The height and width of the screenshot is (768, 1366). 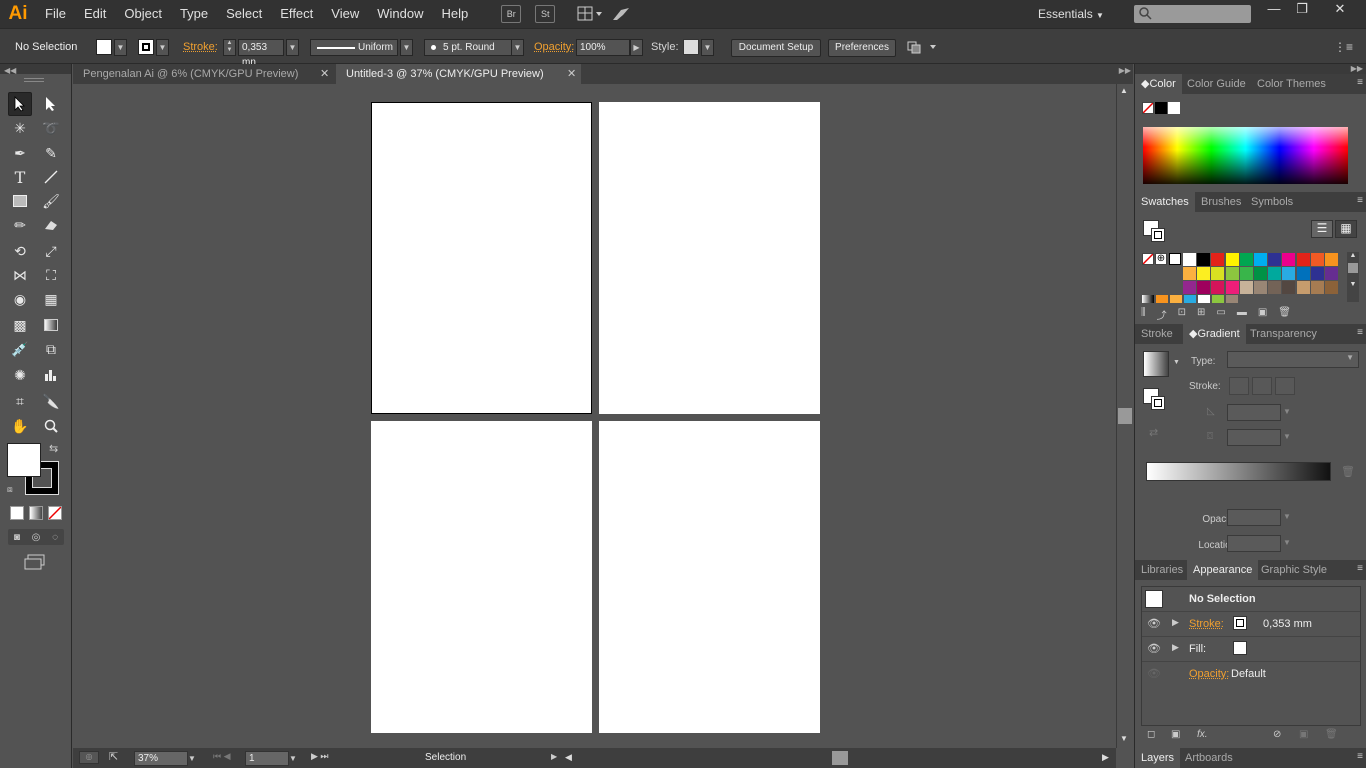 What do you see at coordinates (293, 758) in the screenshot?
I see `artboard-dropdown: ▼` at bounding box center [293, 758].